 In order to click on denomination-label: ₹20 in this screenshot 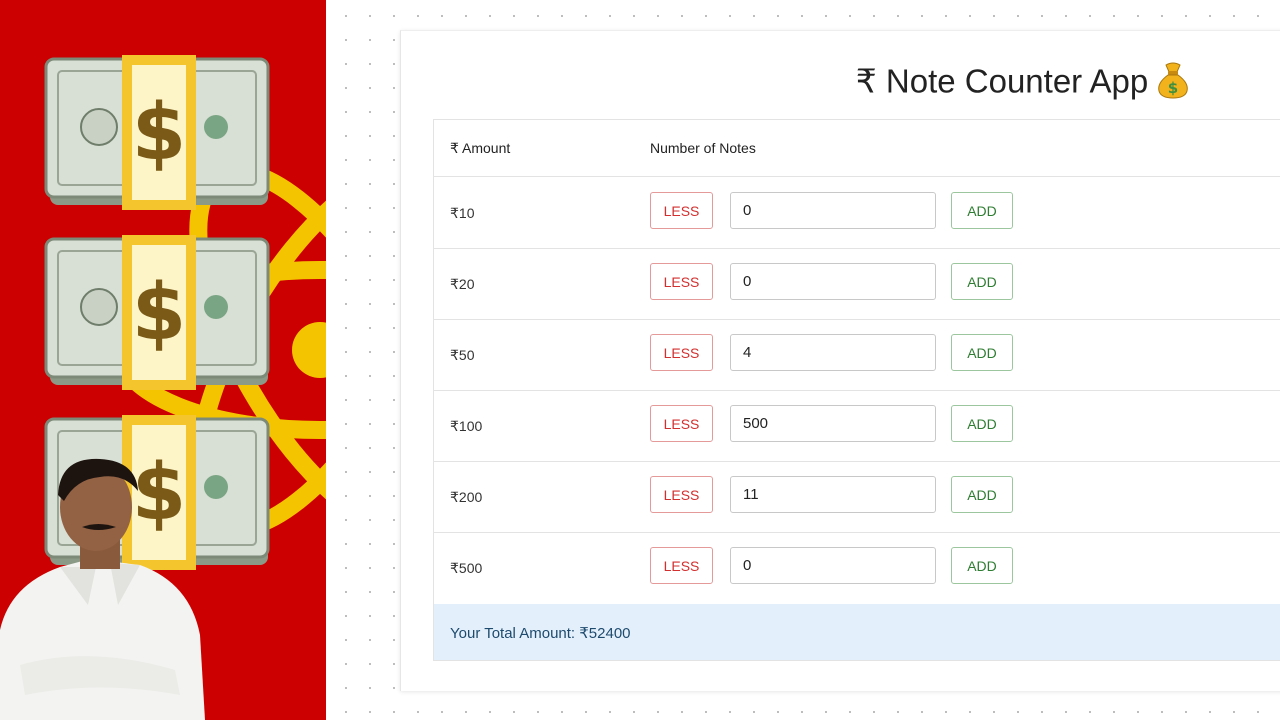, I will do `click(462, 284)`.